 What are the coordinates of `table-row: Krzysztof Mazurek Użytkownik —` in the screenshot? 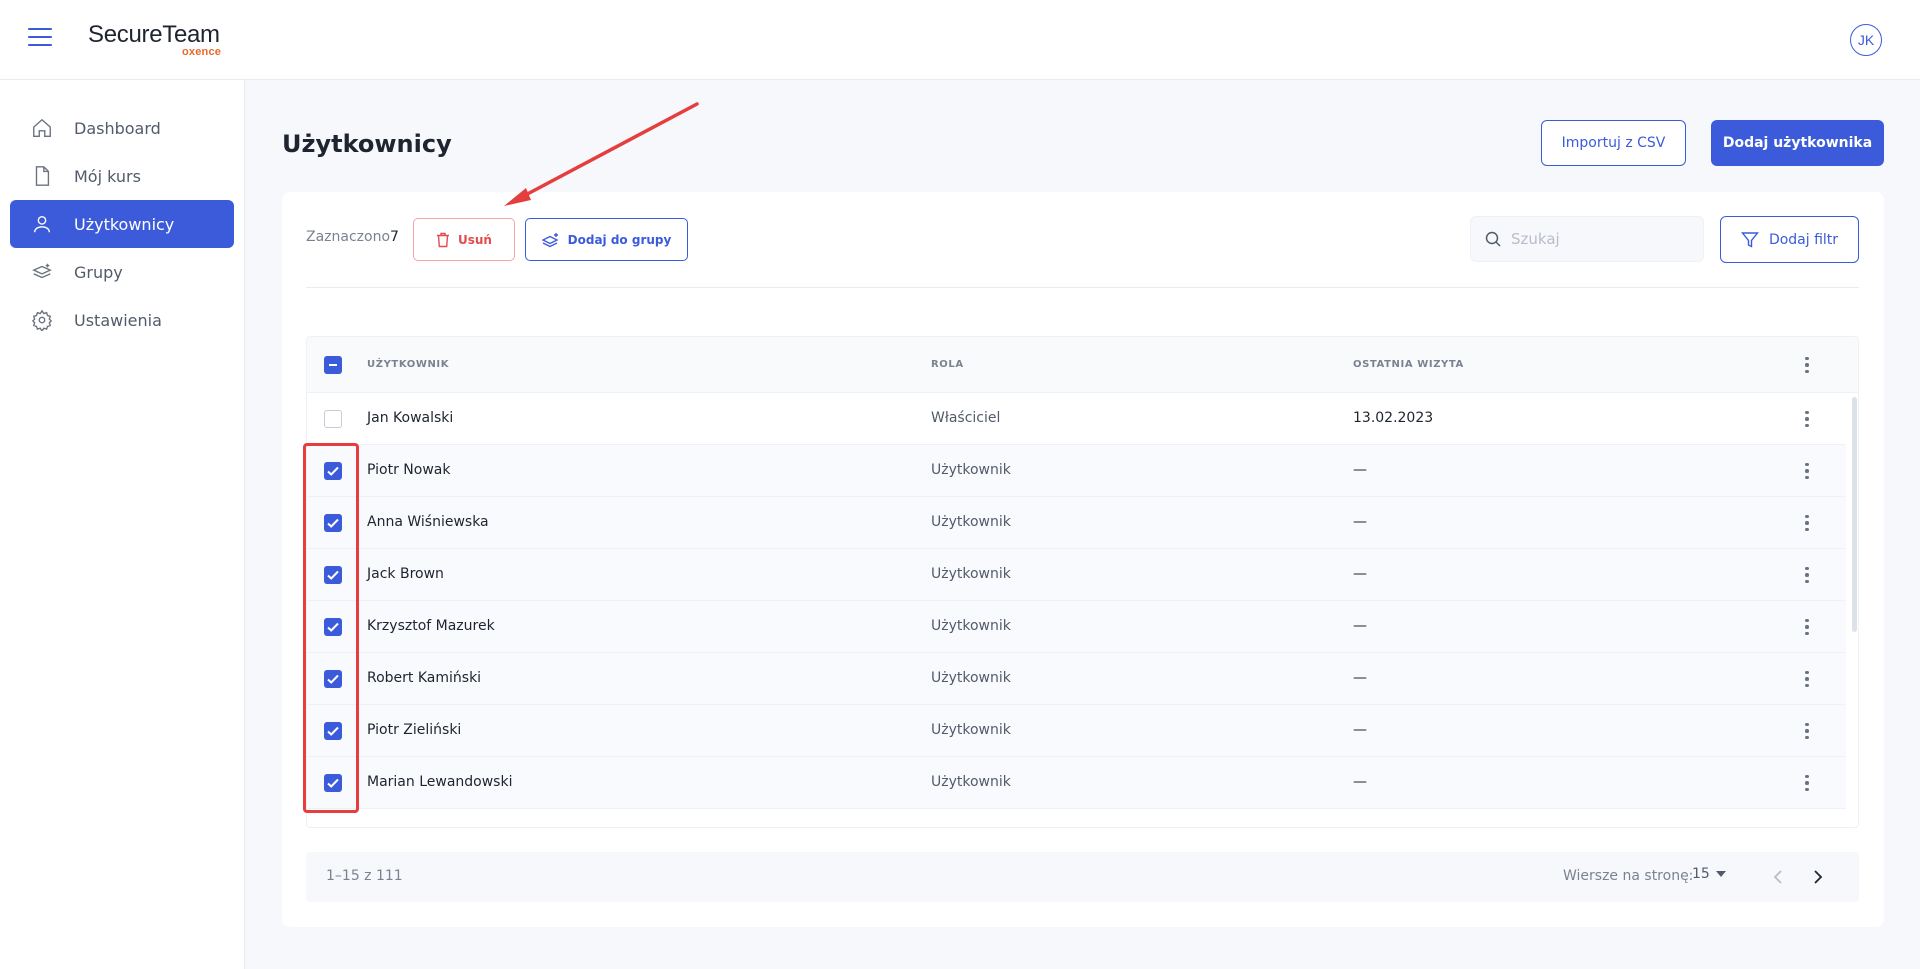 It's located at (1076, 627).